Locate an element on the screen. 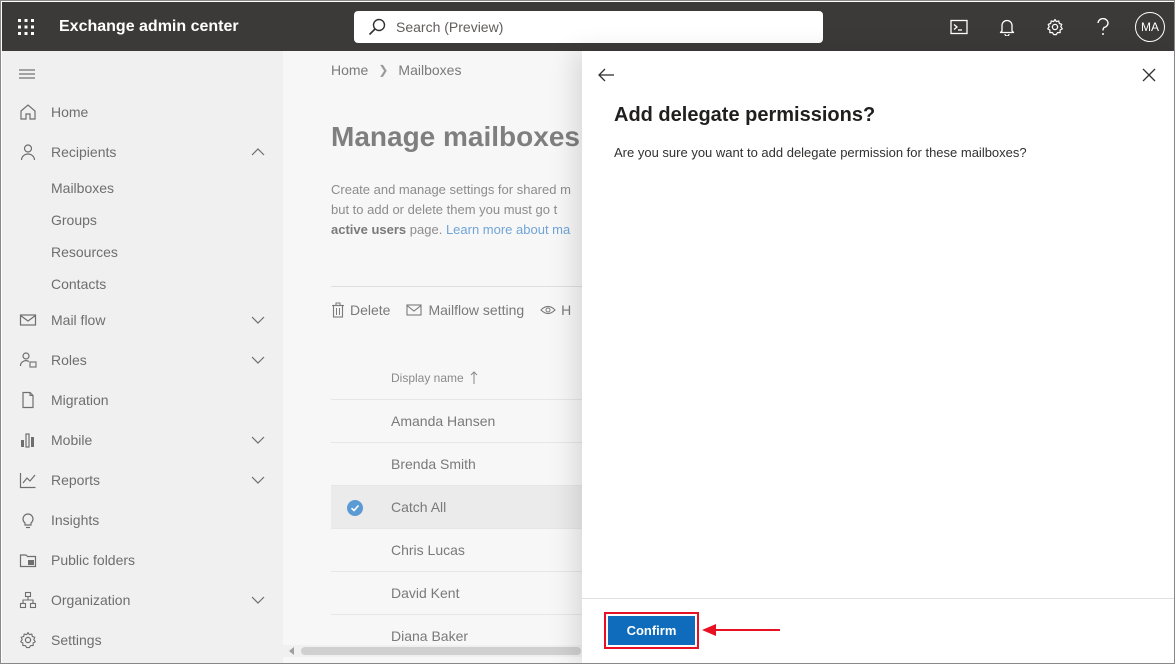  sidebar-item-label: Mobile is located at coordinates (72, 440).